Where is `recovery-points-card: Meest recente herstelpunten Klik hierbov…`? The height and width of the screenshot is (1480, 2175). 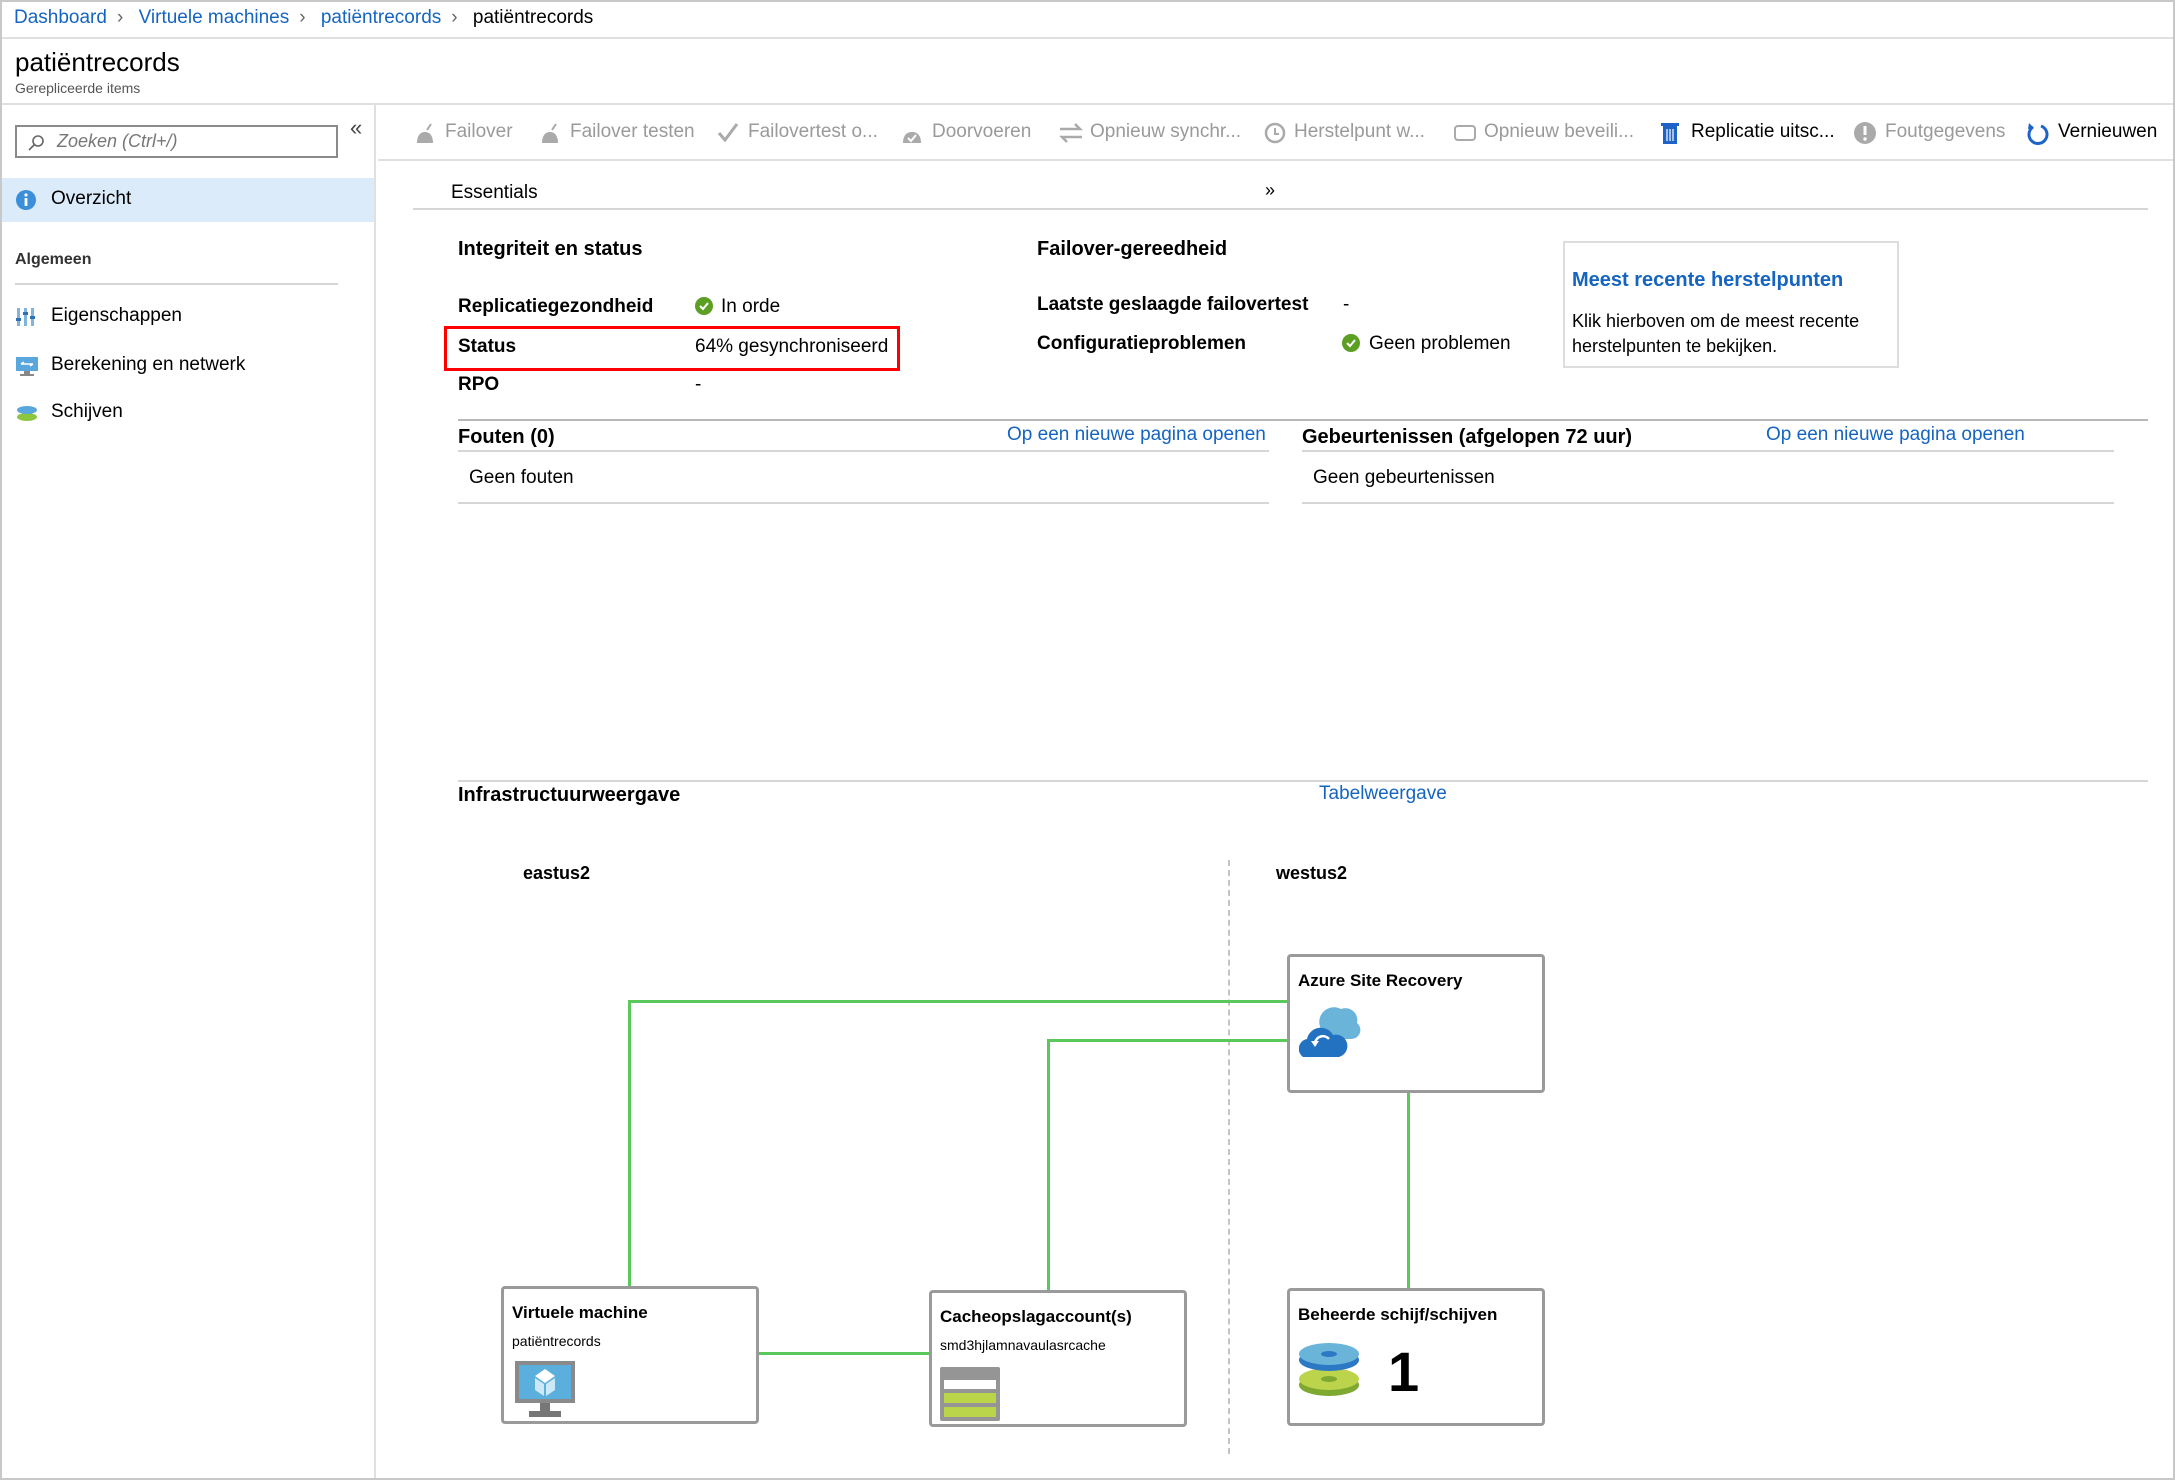
recovery-points-card: Meest recente herstelpunten Klik hierbov… is located at coordinates (1731, 304).